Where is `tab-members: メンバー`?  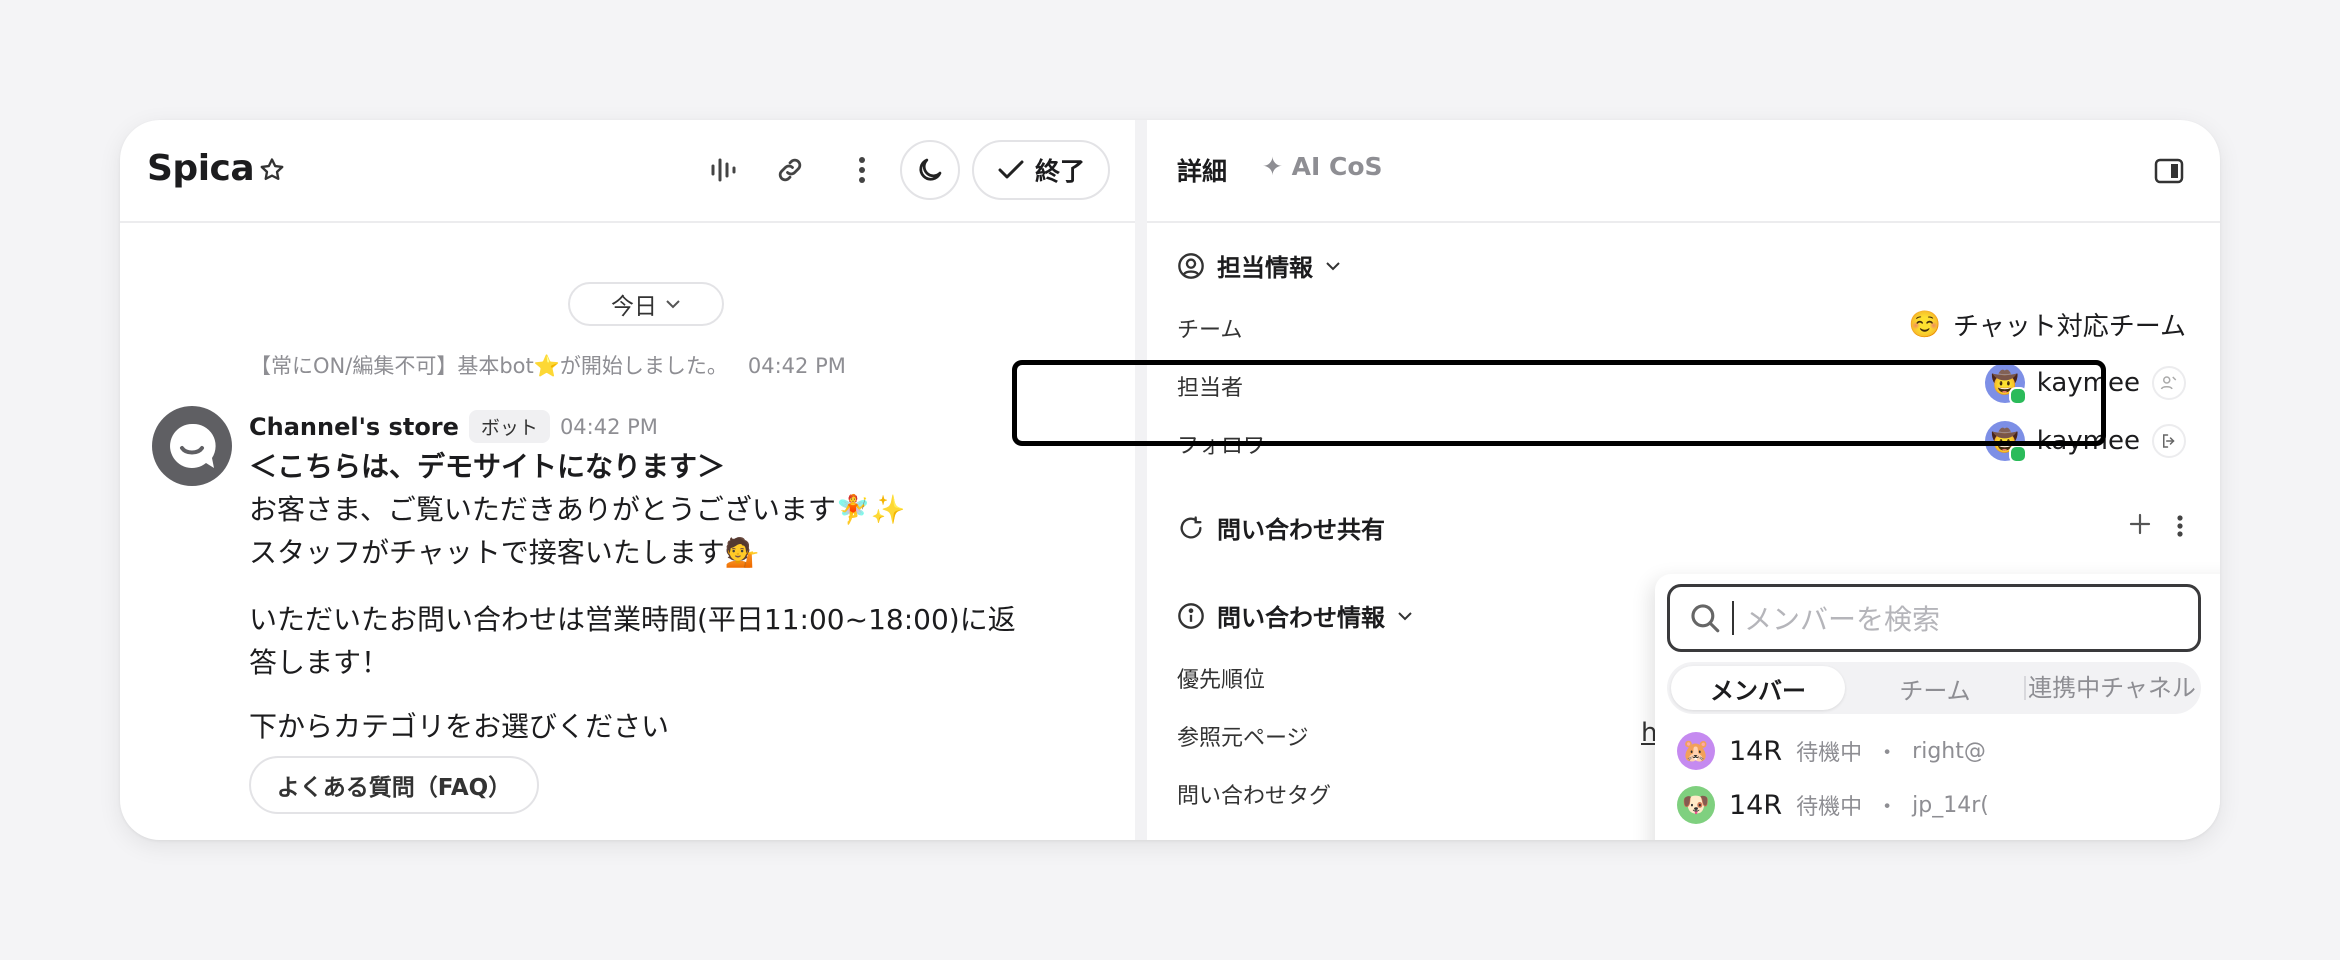
tab-members: メンバー is located at coordinates (1758, 688).